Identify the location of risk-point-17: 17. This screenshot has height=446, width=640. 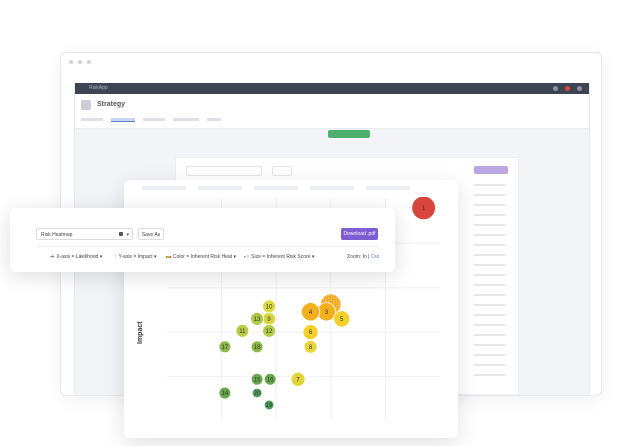
(225, 347).